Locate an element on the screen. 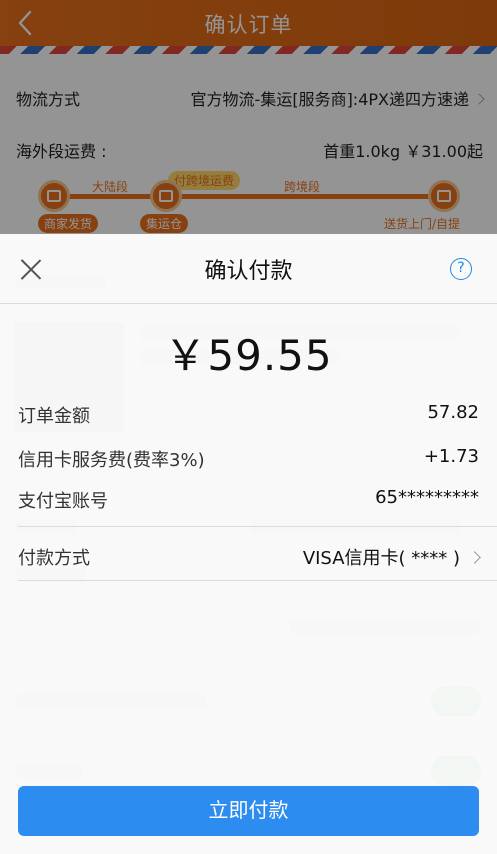 This screenshot has height=854, width=497. alipay-account-label: 支付宝账号 is located at coordinates (63, 501).